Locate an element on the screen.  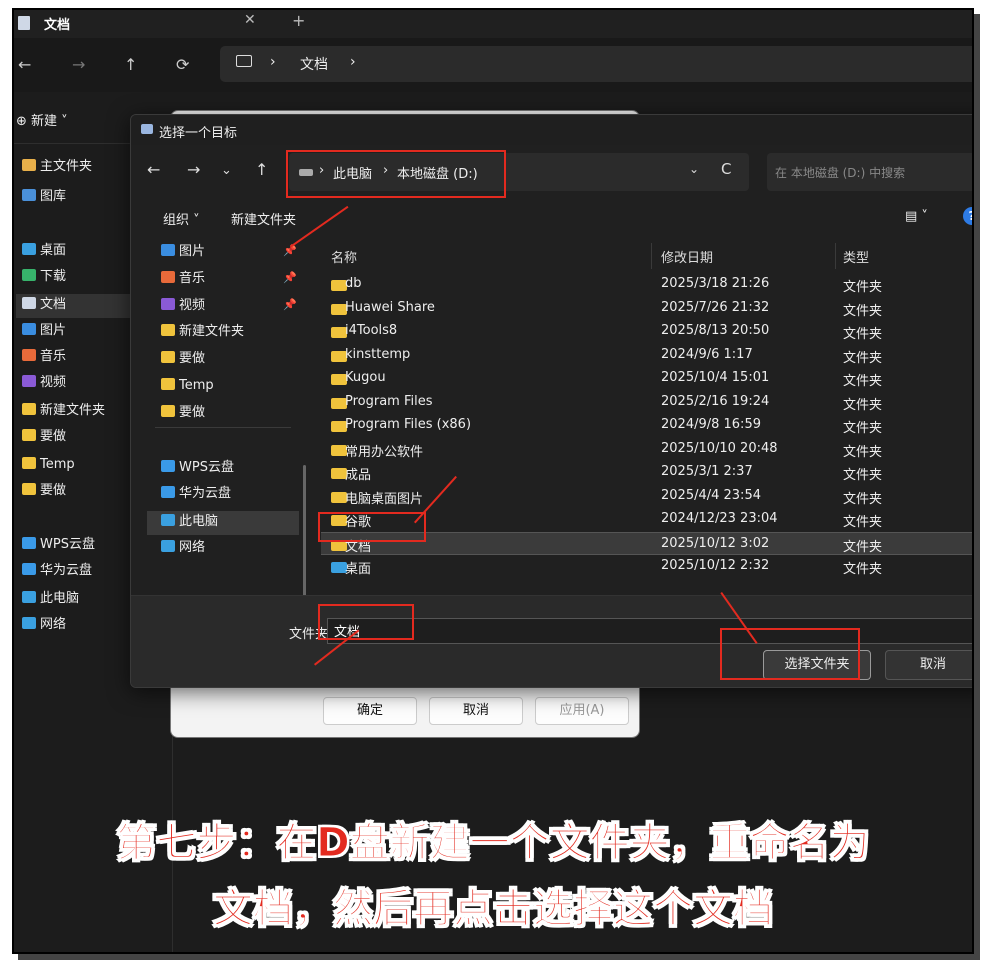
search-input: 在 本地磁盘 (D:) 中搜索 ⌕ is located at coordinates (869, 172).